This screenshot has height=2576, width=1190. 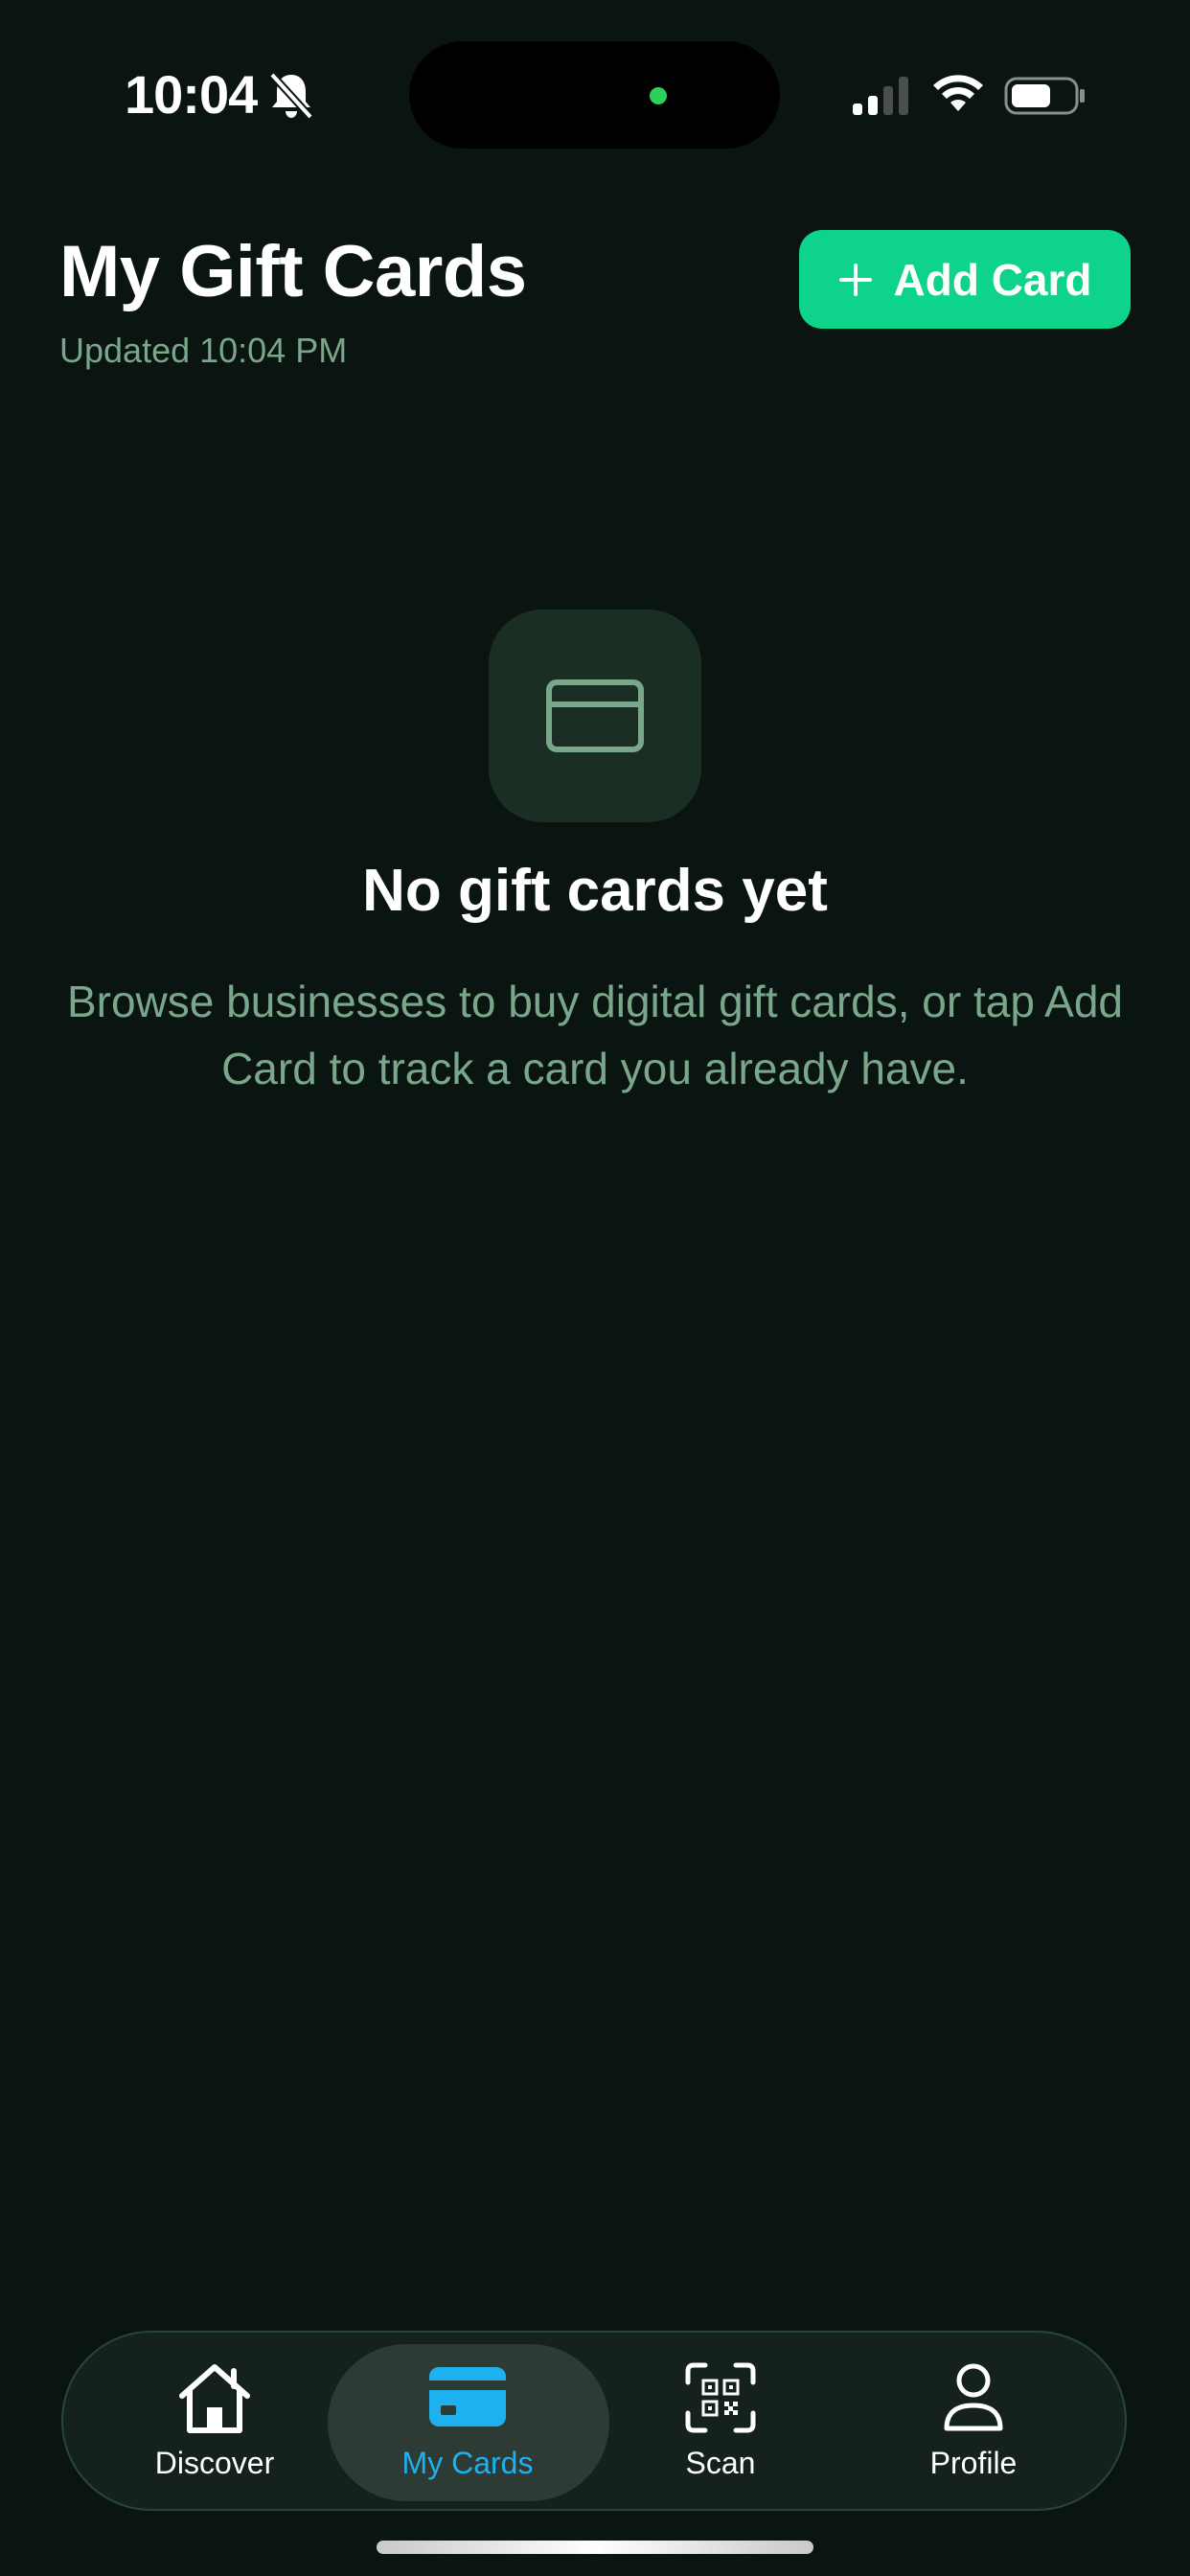 I want to click on page-title: My Gift Cards, so click(x=293, y=271).